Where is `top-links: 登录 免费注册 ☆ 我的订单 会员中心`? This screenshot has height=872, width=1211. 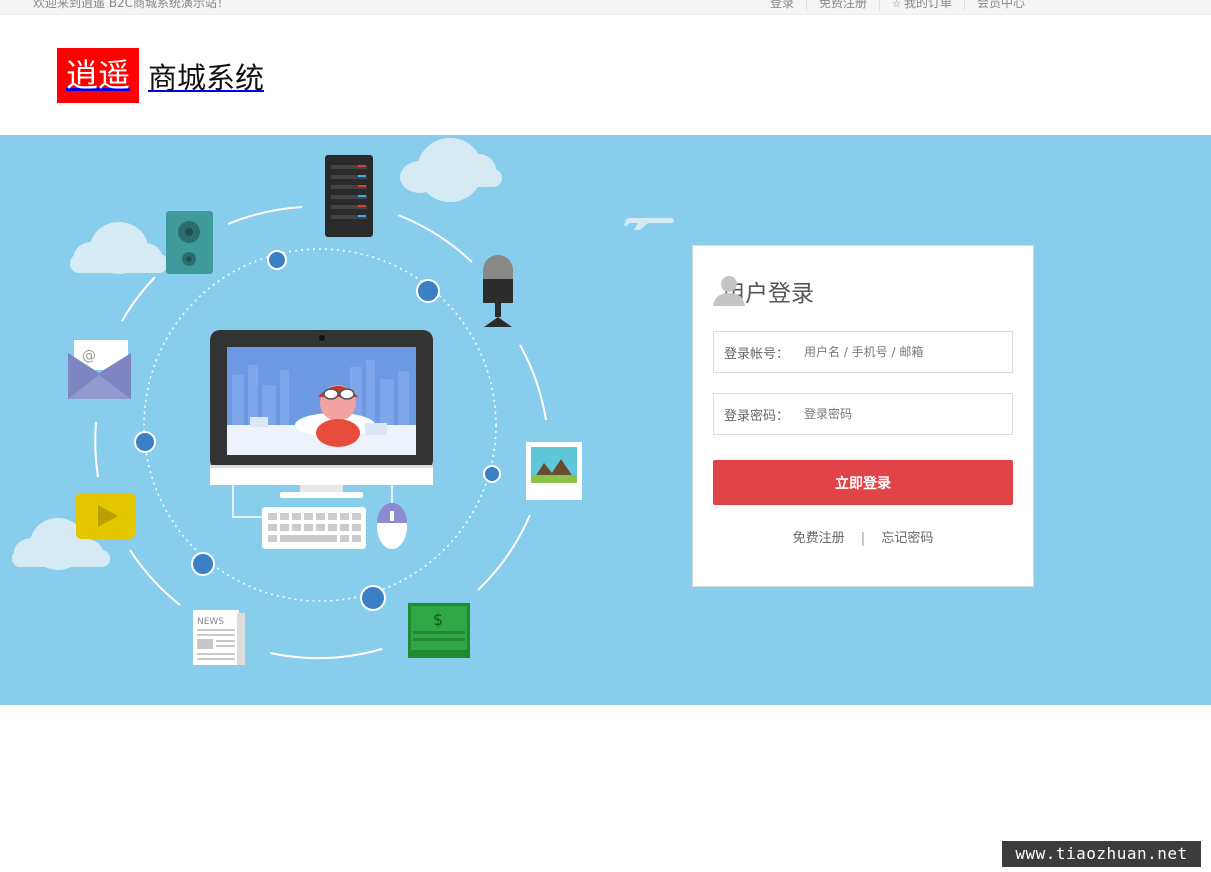
top-links: 登录 免费注册 ☆ 我的订单 会员中心 is located at coordinates (903, 5).